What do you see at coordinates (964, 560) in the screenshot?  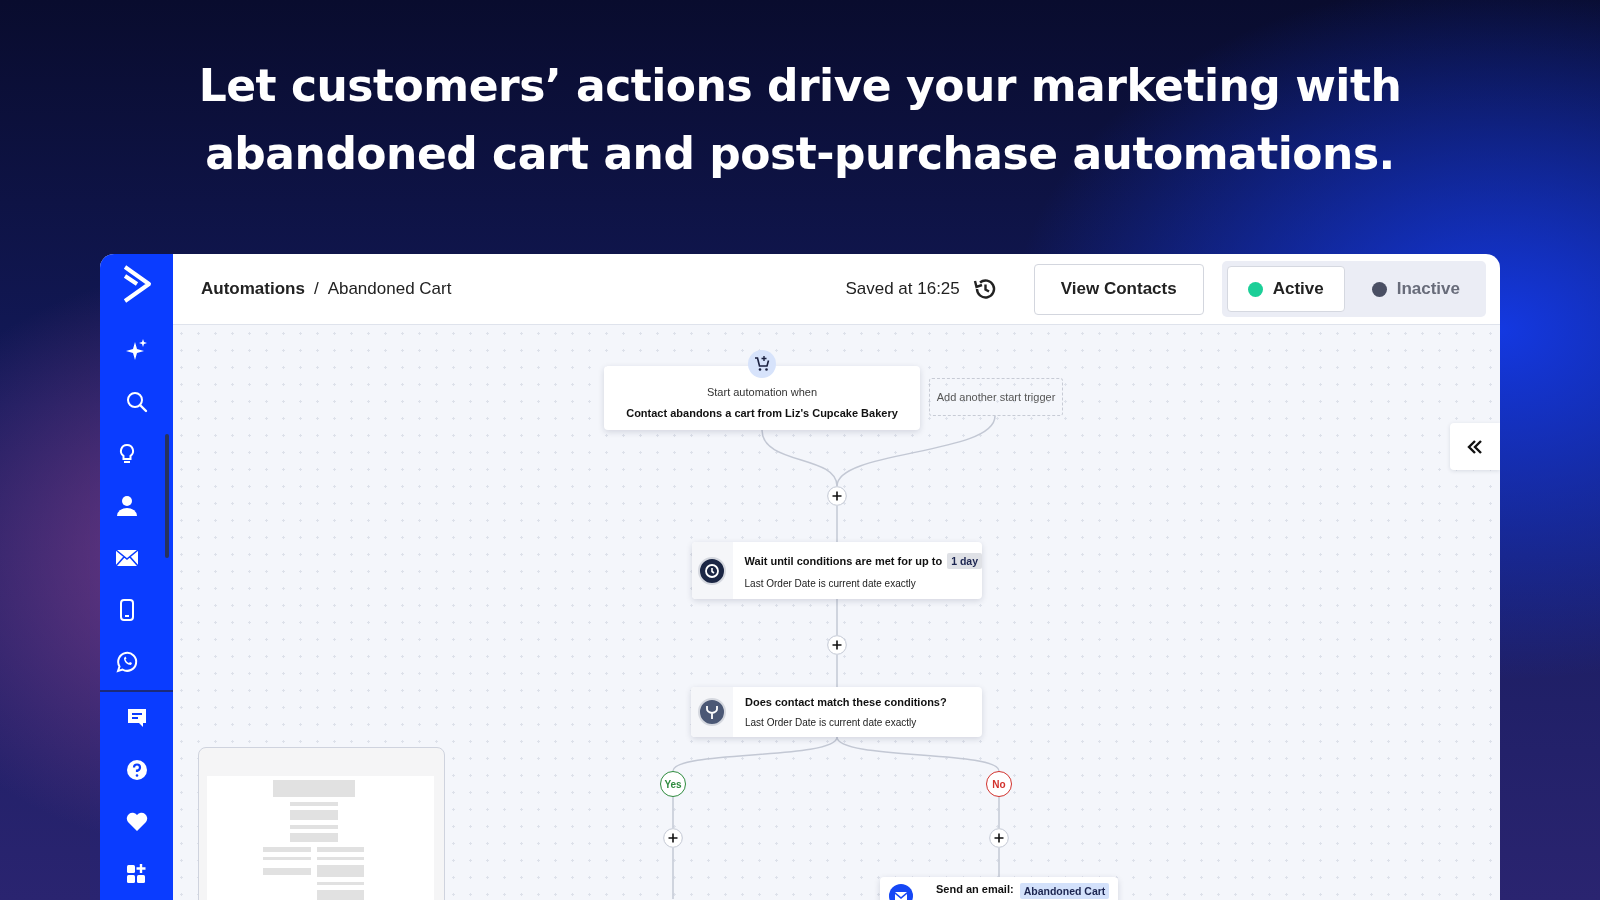 I see `duration-tag: 1 day` at bounding box center [964, 560].